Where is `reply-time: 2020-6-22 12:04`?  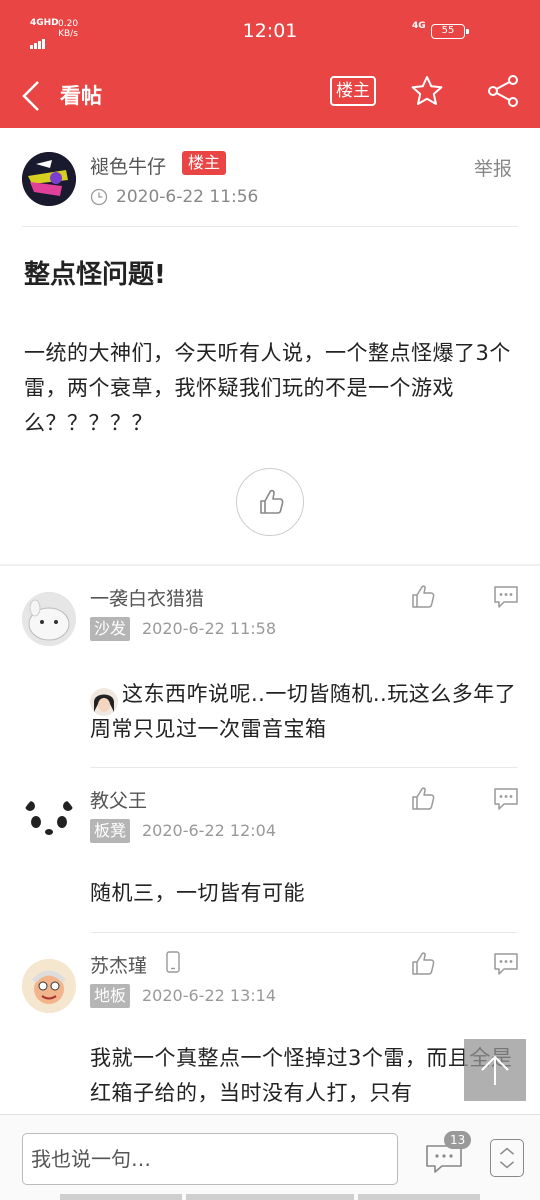
reply-time: 2020-6-22 12:04 is located at coordinates (209, 830).